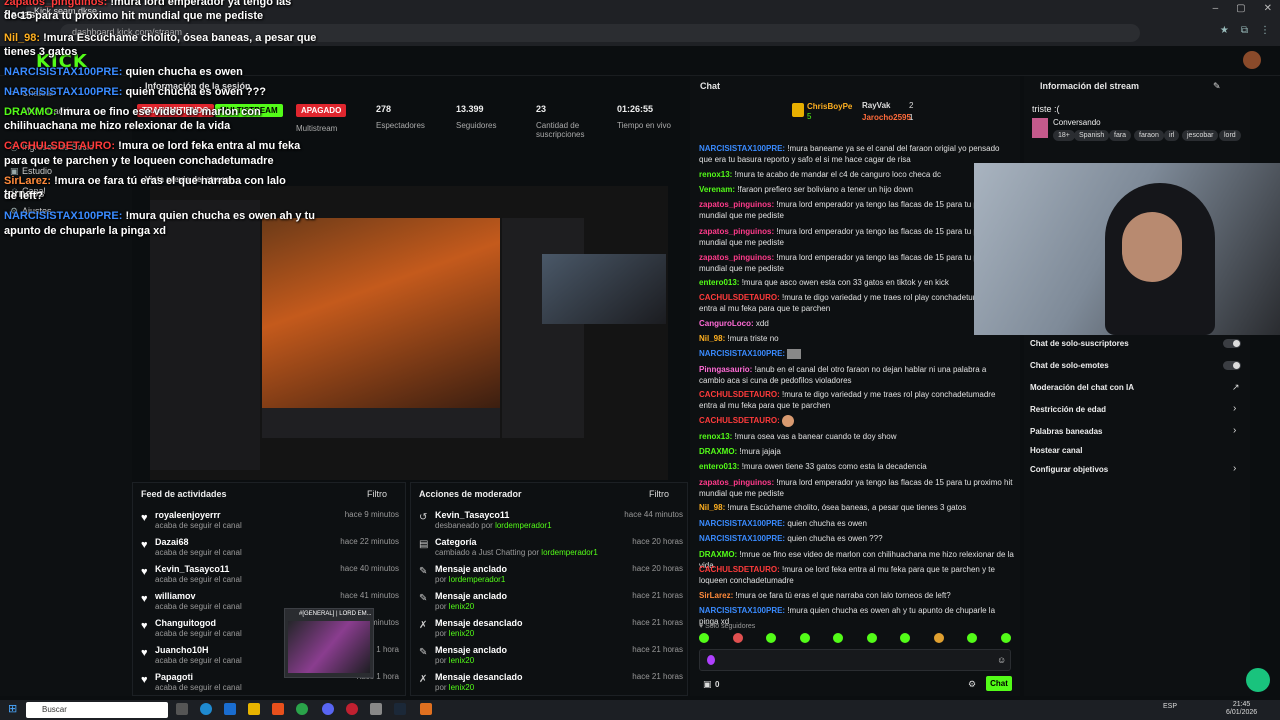  I want to click on feed-filter-button: Filtro, so click(377, 494).